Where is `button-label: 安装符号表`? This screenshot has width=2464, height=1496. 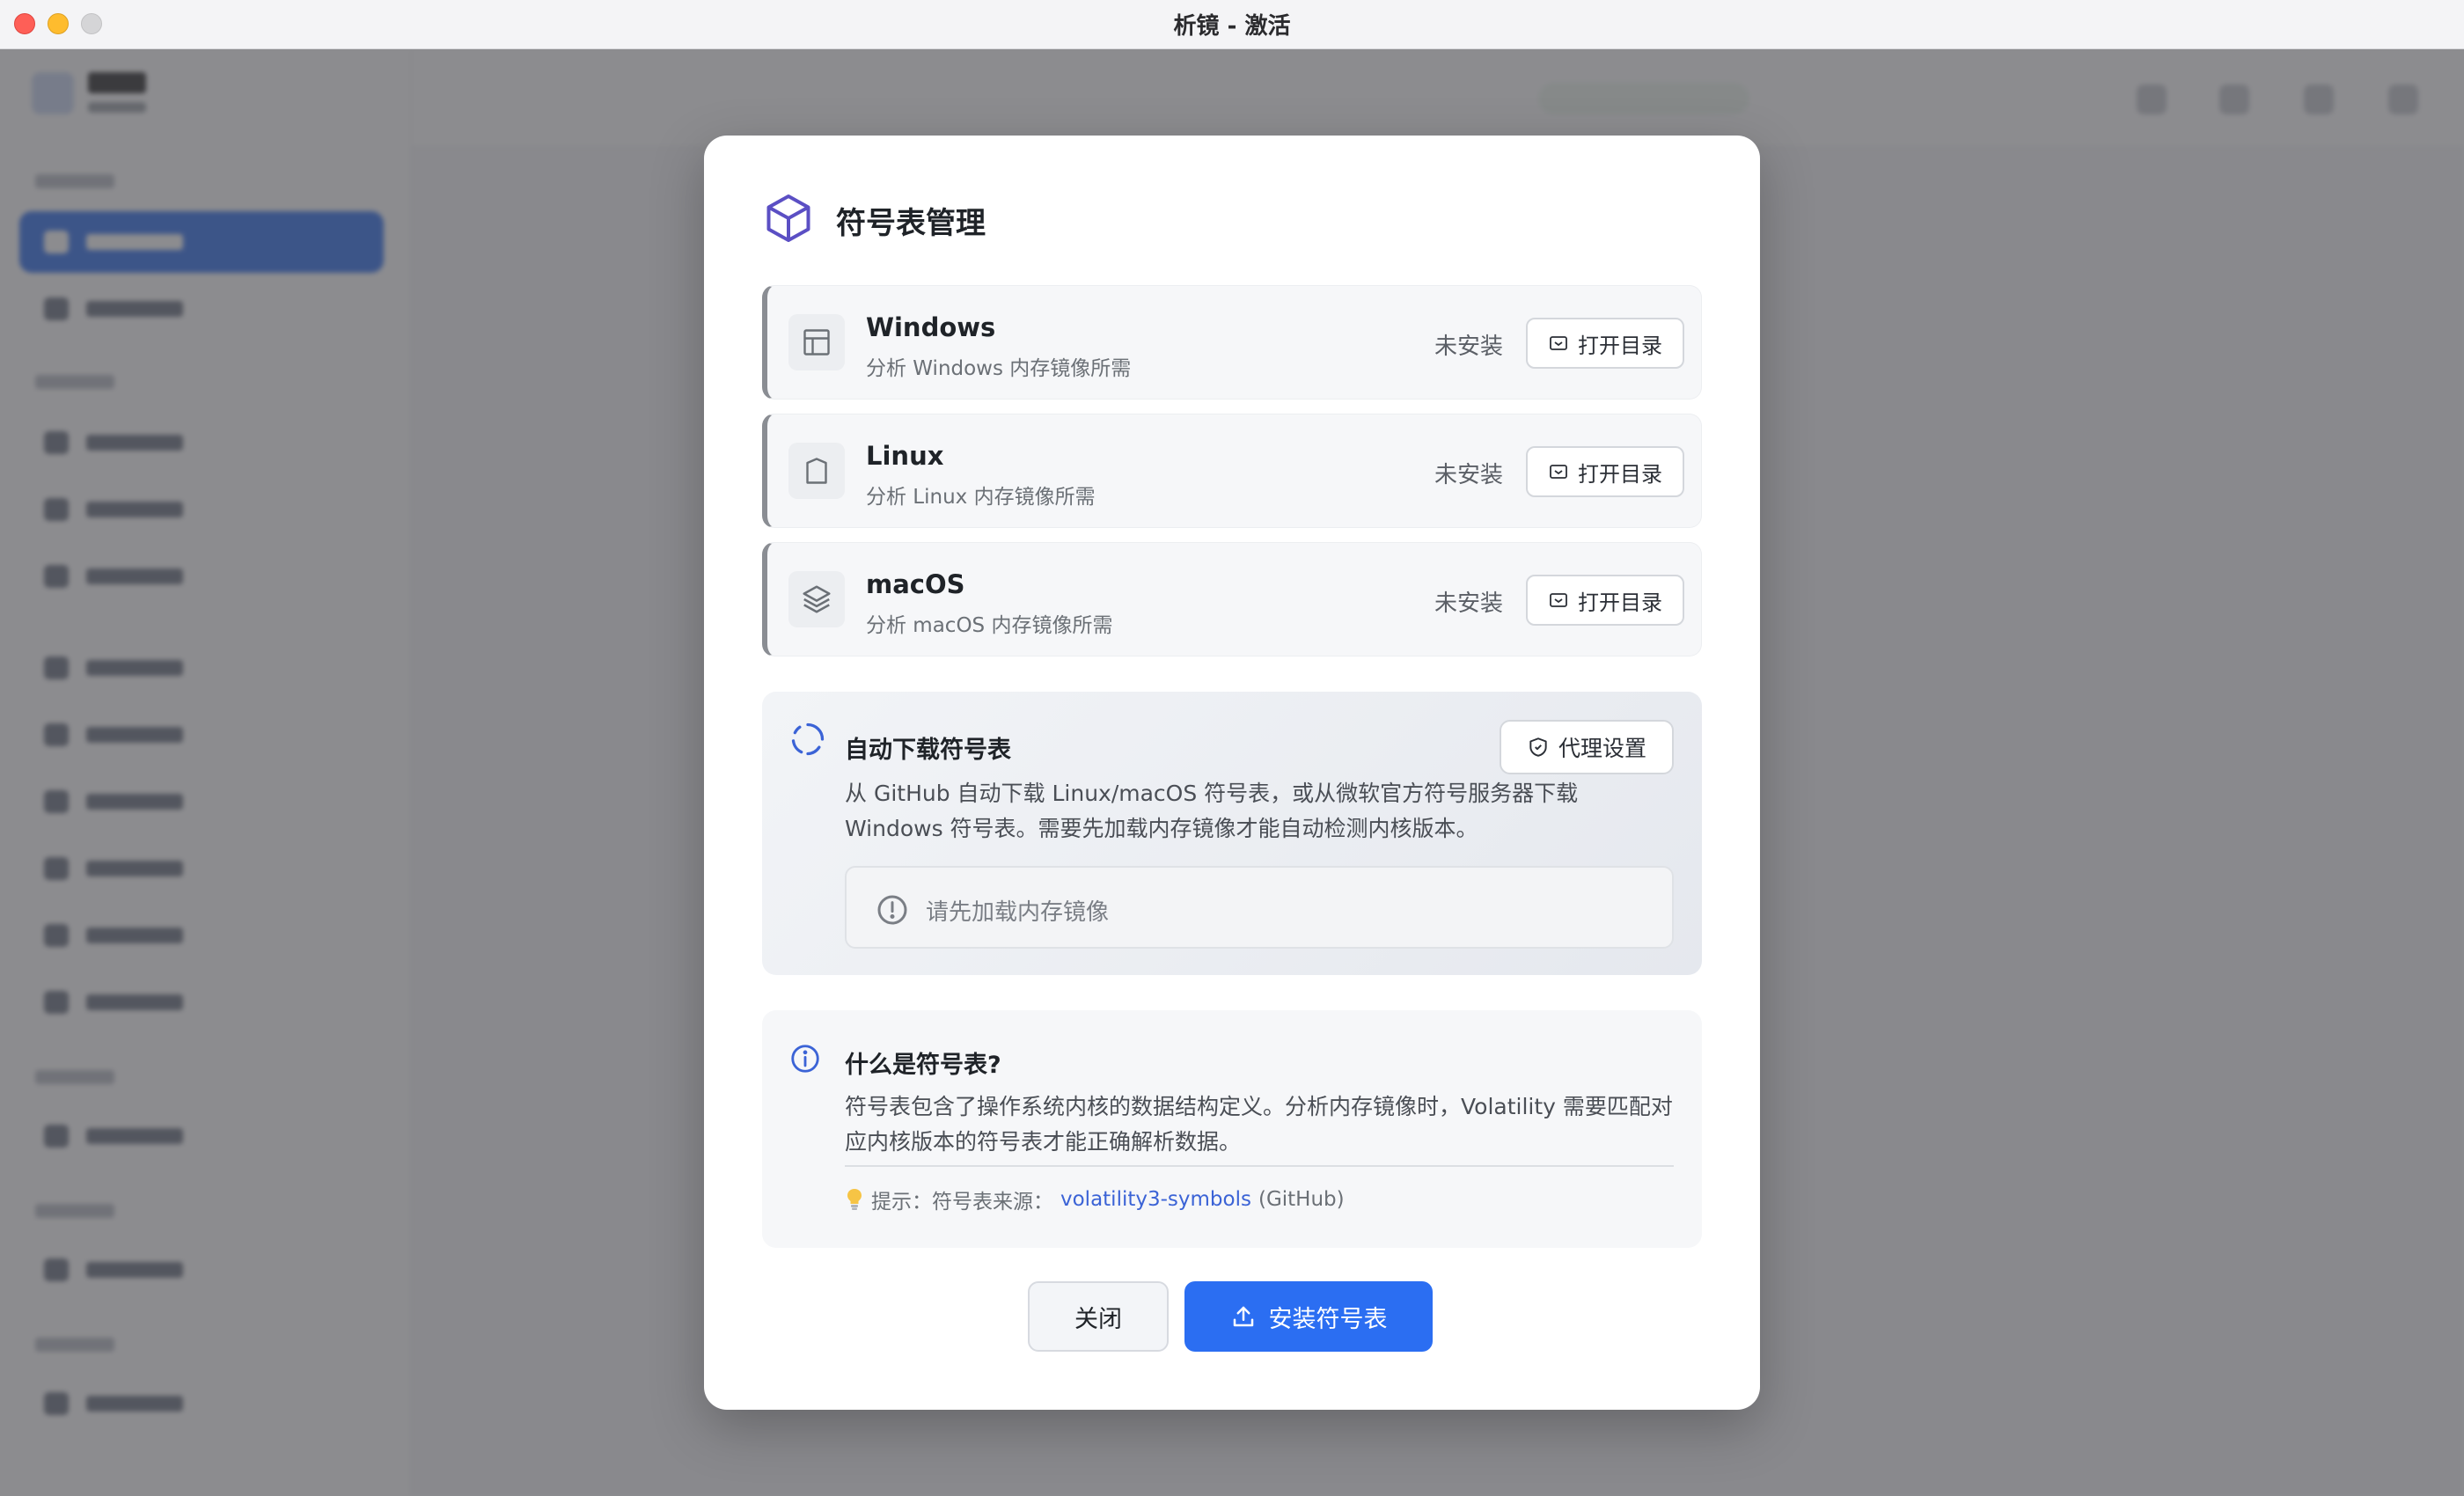 button-label: 安装符号表 is located at coordinates (1328, 1319).